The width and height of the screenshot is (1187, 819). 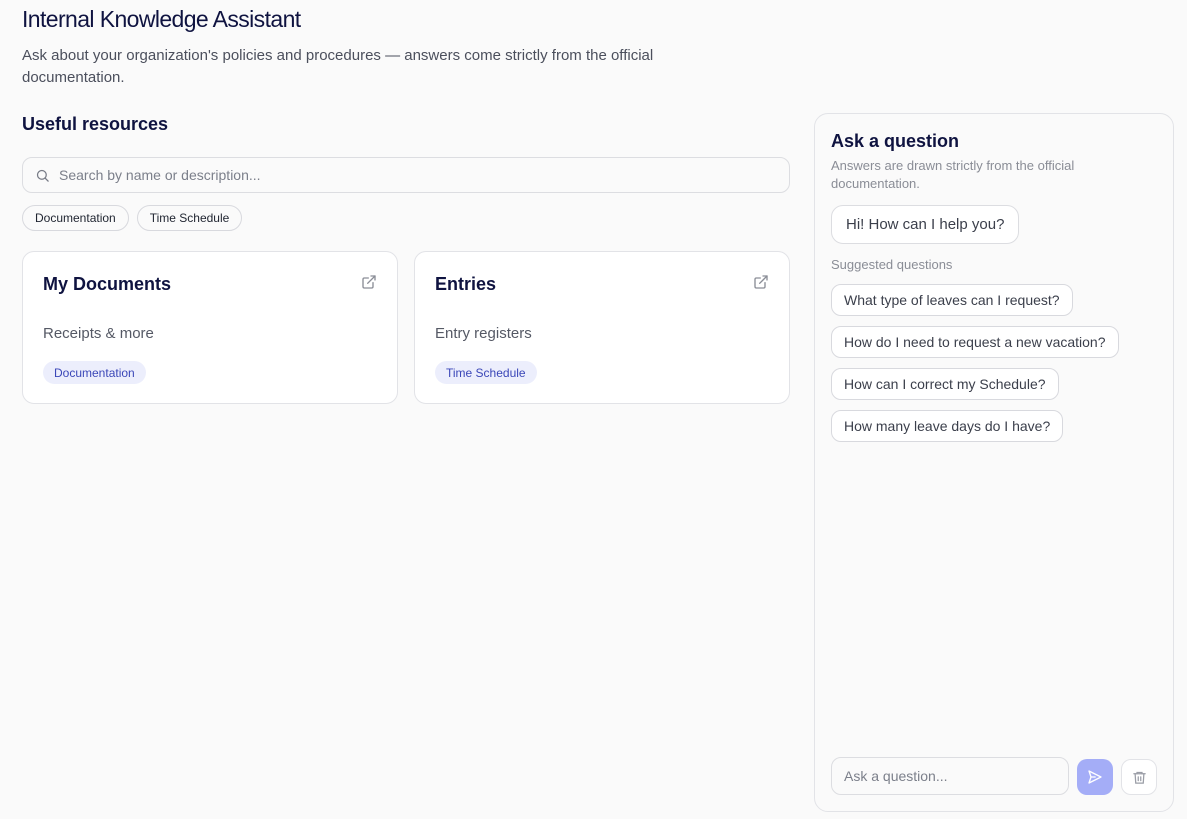 I want to click on trash-icon, so click(x=1139, y=777).